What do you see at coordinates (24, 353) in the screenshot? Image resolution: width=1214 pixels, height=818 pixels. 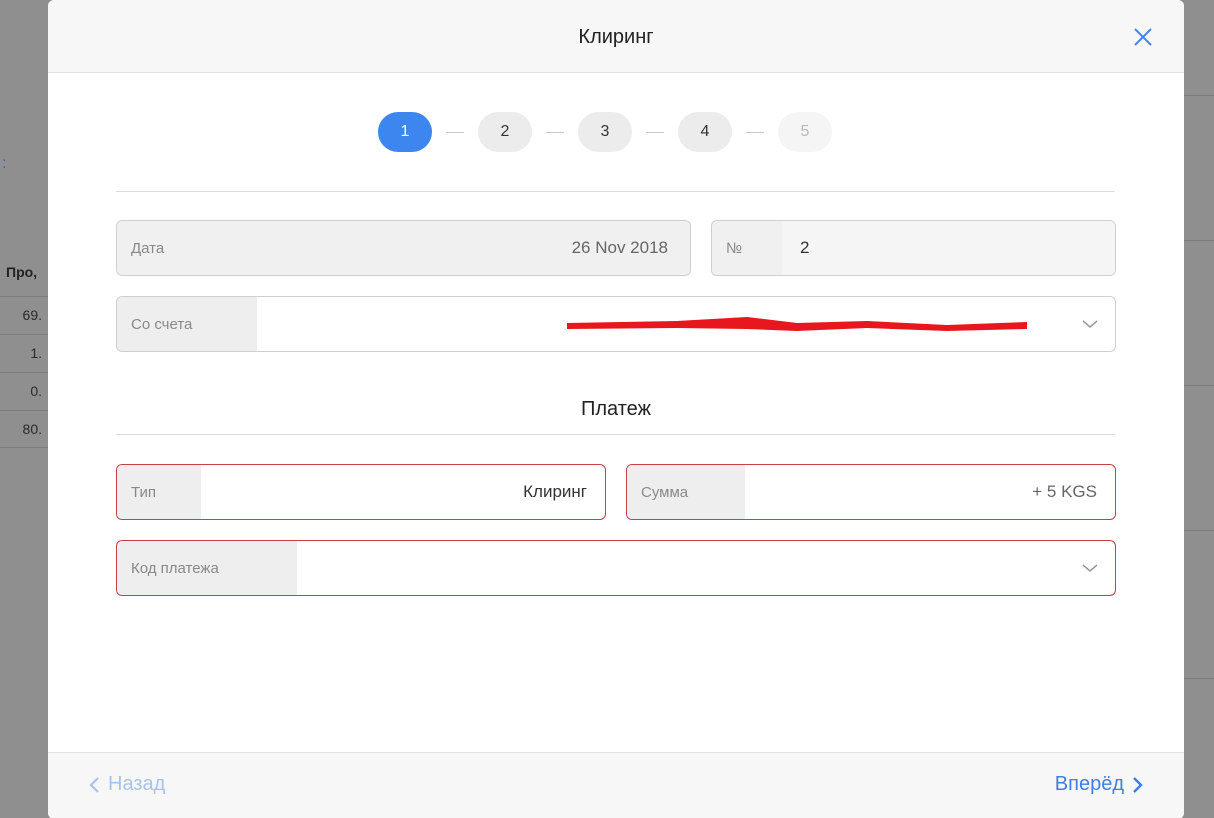 I see `background-row: 1.` at bounding box center [24, 353].